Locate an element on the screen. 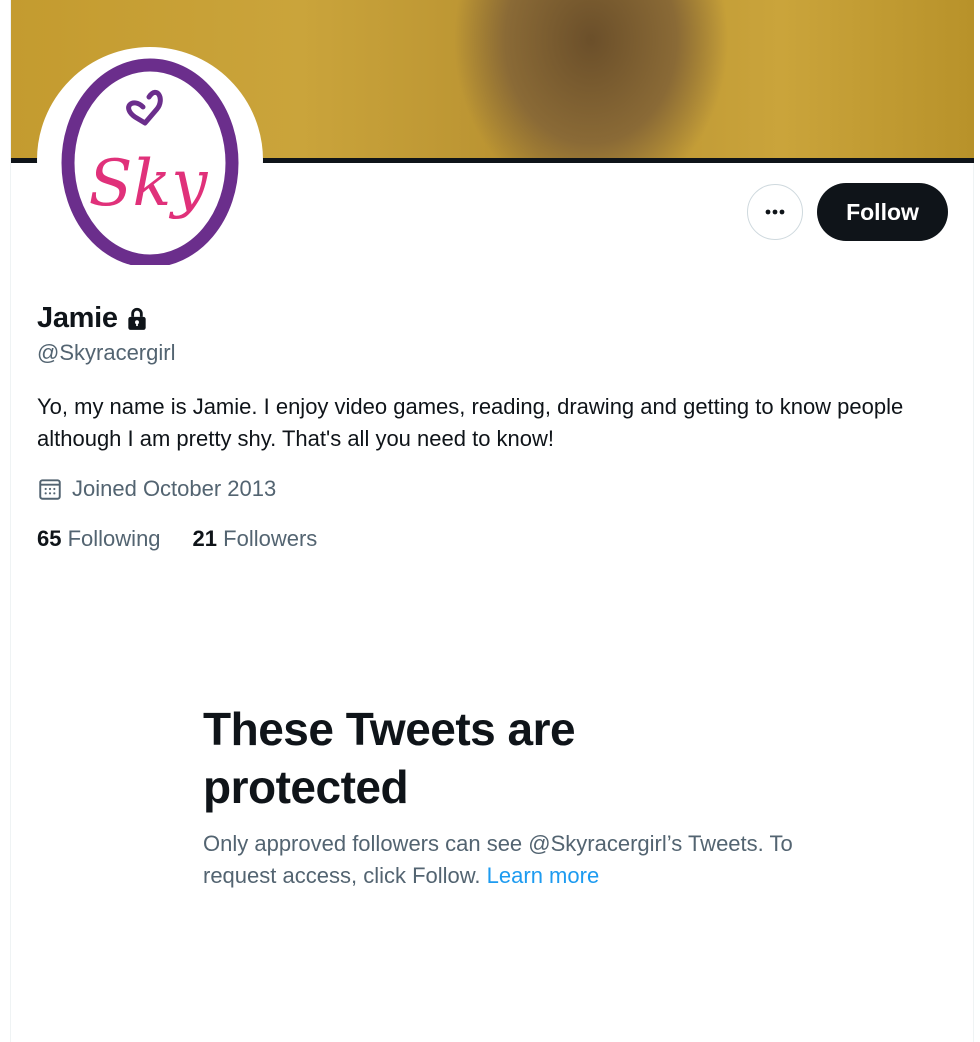 This screenshot has height=1042, width=980. profile-stats: 65 Following 21 Followers is located at coordinates (177, 539).